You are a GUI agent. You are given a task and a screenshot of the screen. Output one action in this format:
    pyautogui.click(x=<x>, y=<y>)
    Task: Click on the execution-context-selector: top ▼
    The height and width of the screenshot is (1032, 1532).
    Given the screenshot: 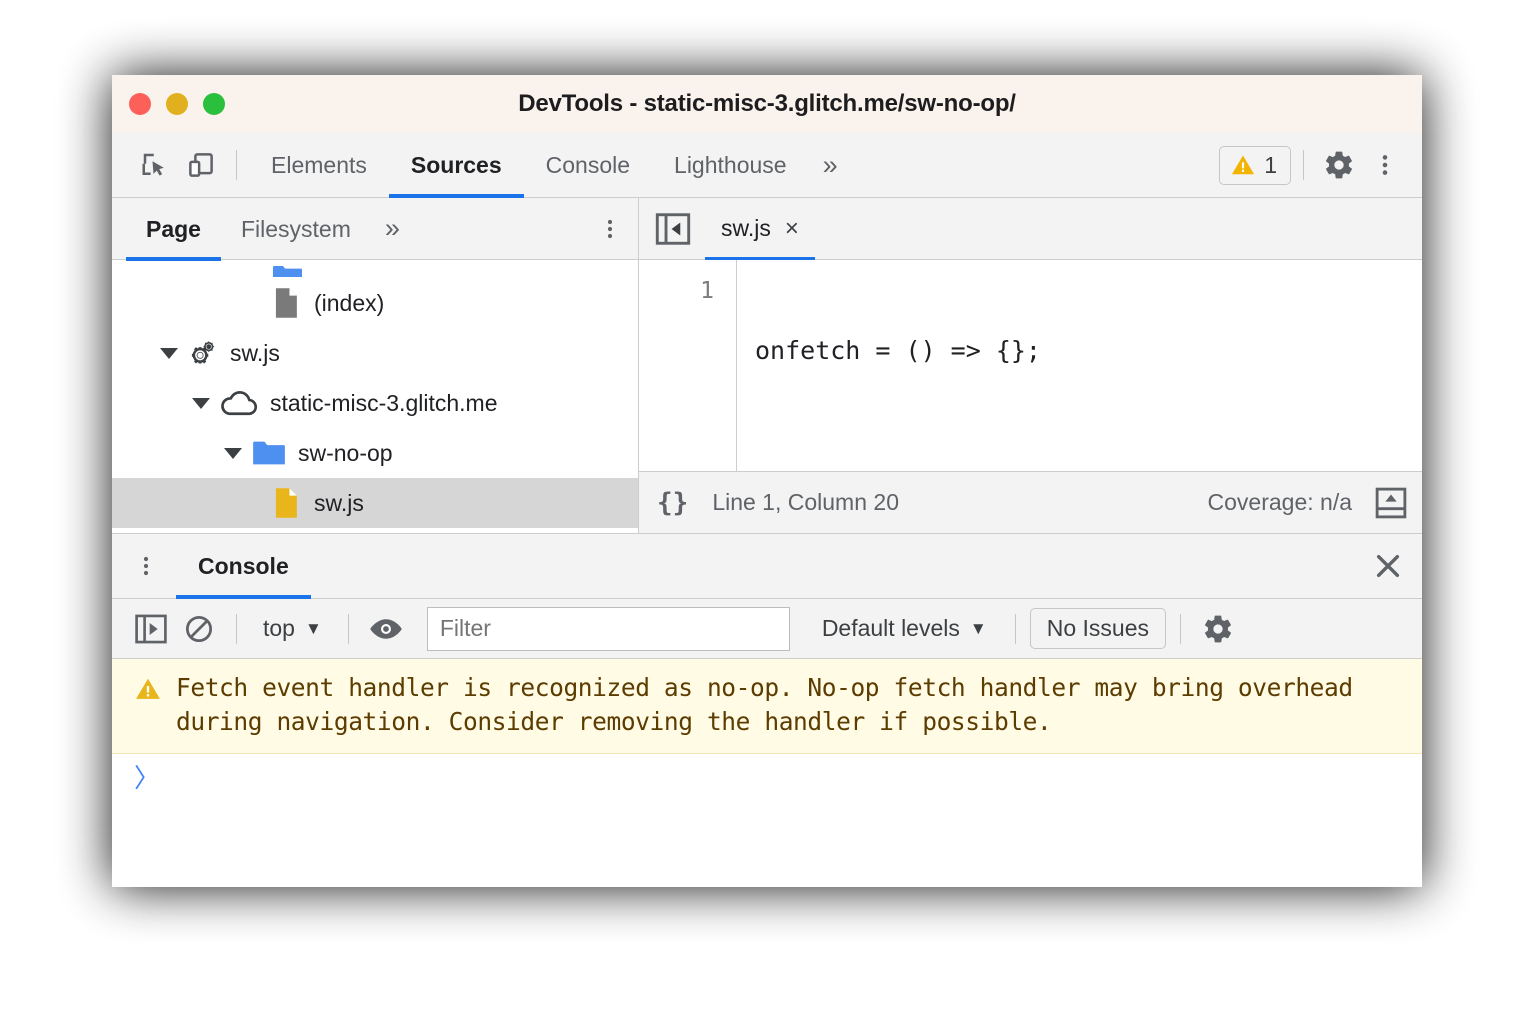 What is the action you would take?
    pyautogui.click(x=292, y=628)
    